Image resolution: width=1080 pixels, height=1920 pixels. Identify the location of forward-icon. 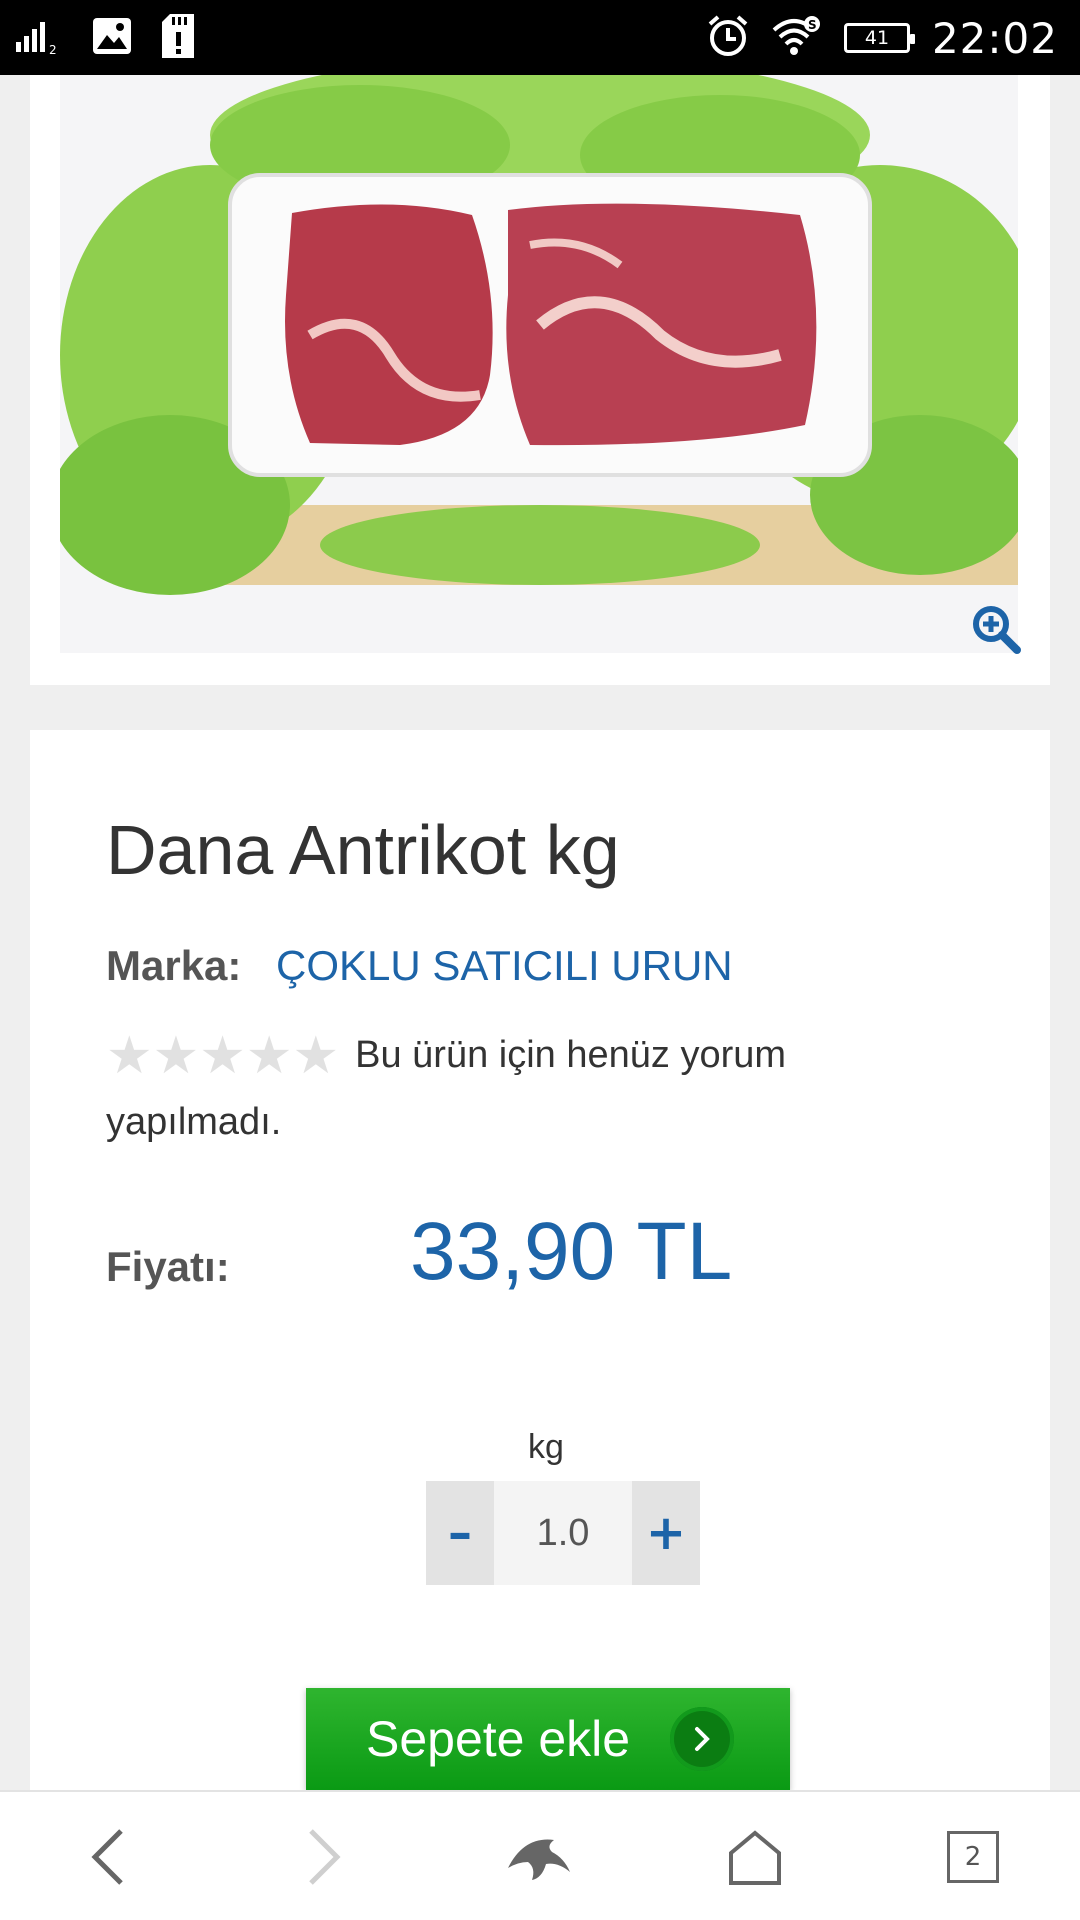
(323, 1857).